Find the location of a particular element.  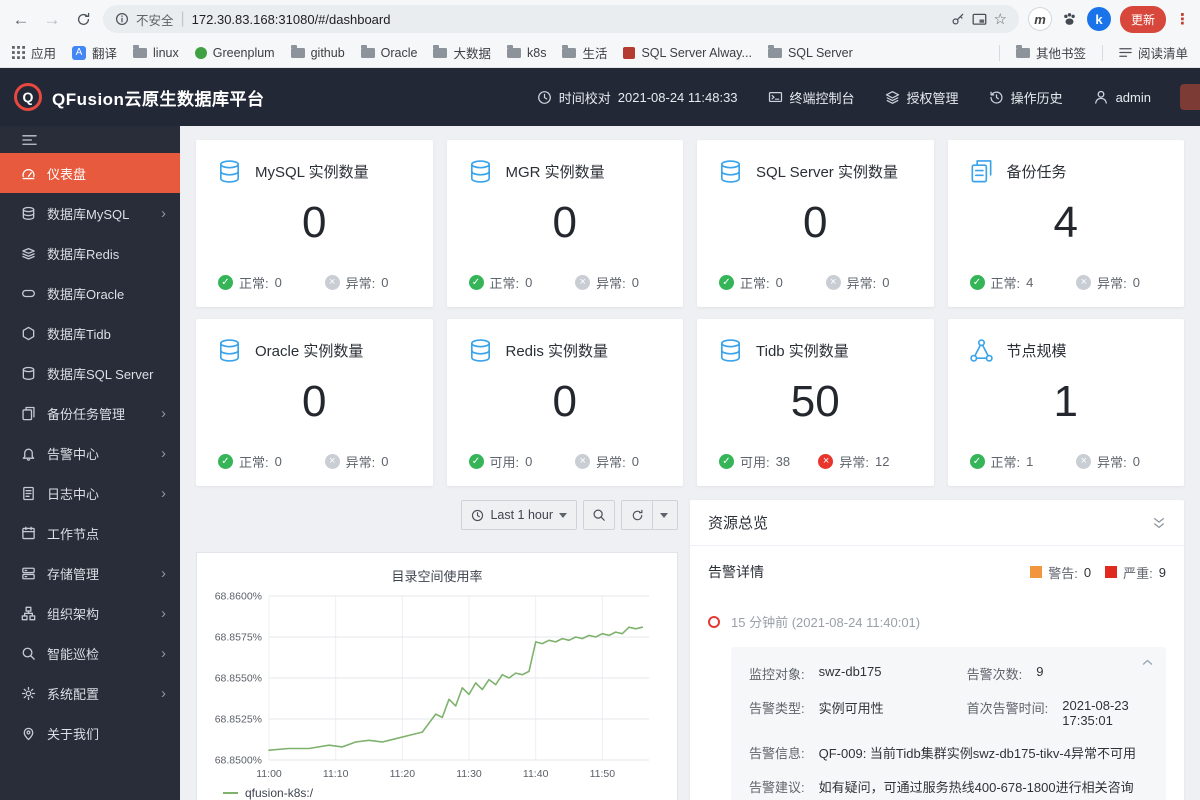

bookmark-label: linux is located at coordinates (166, 52).